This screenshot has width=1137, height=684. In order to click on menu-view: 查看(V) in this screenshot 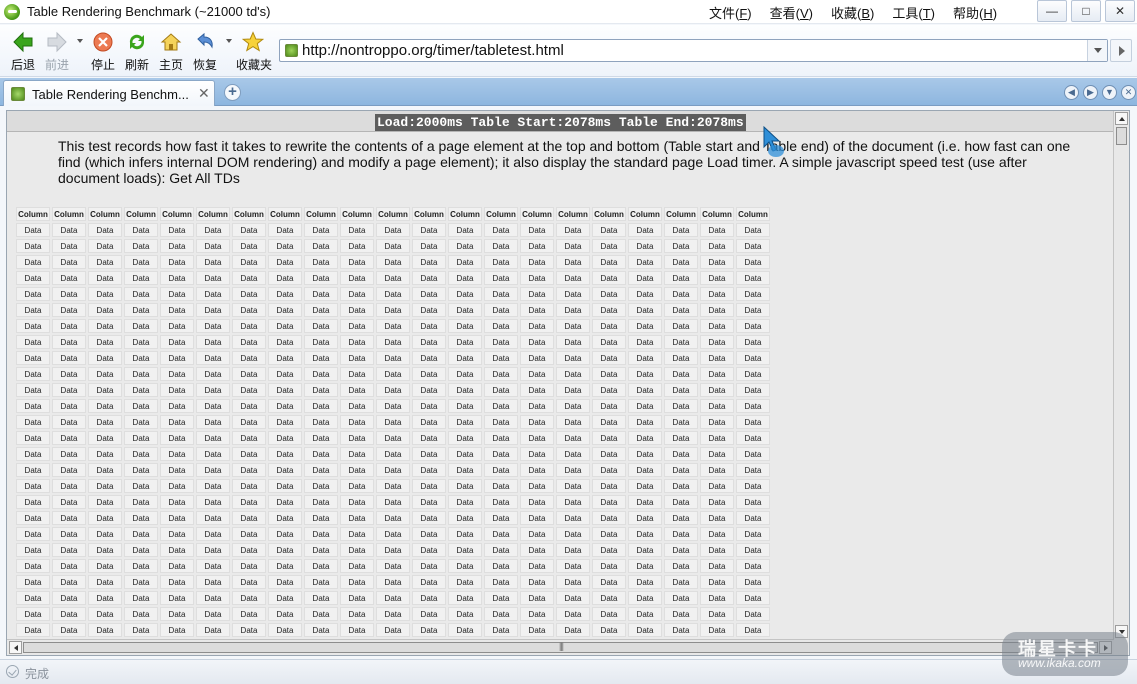, I will do `click(791, 12)`.